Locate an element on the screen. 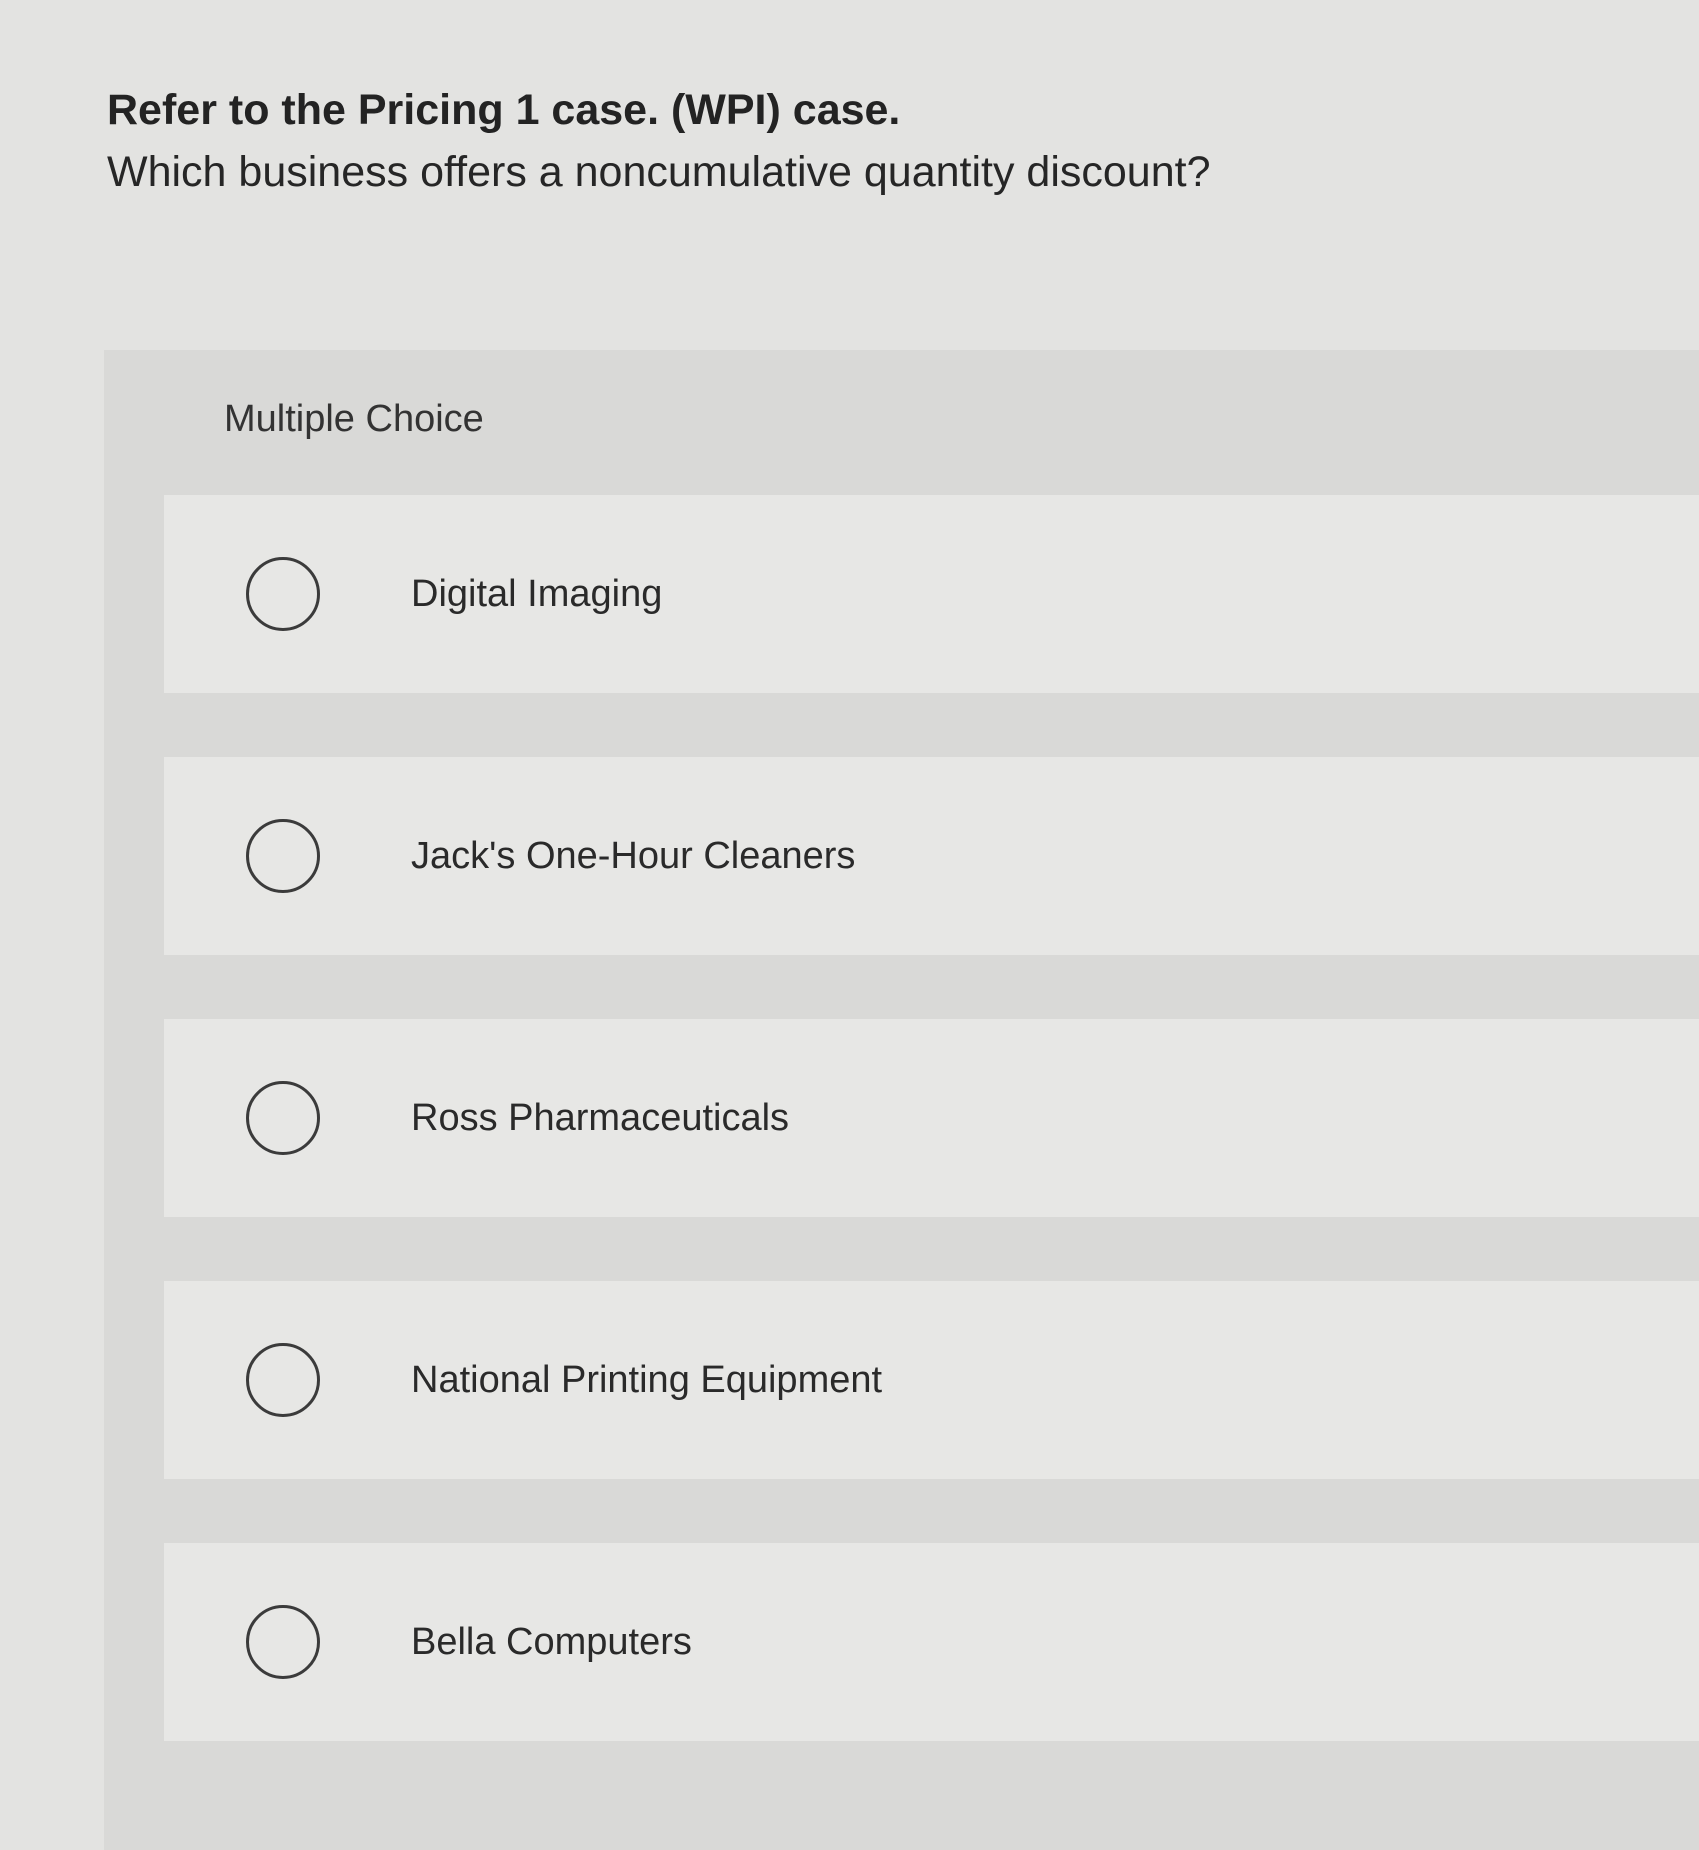  option-bella-computers: Bella Computers is located at coordinates (931, 1642).